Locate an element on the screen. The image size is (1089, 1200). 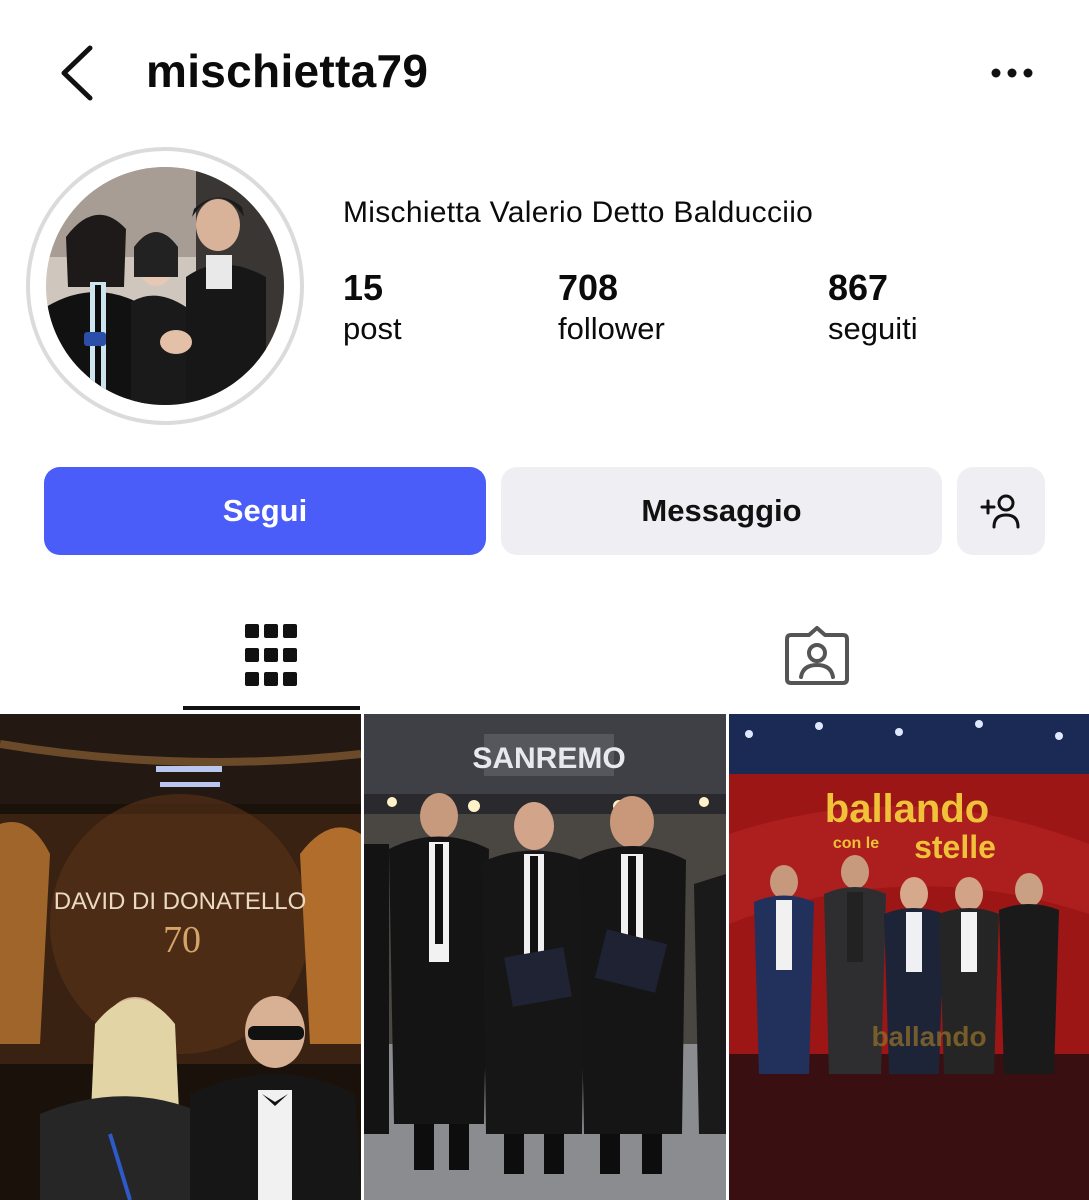
posts-count: 15 is located at coordinates (363, 287).